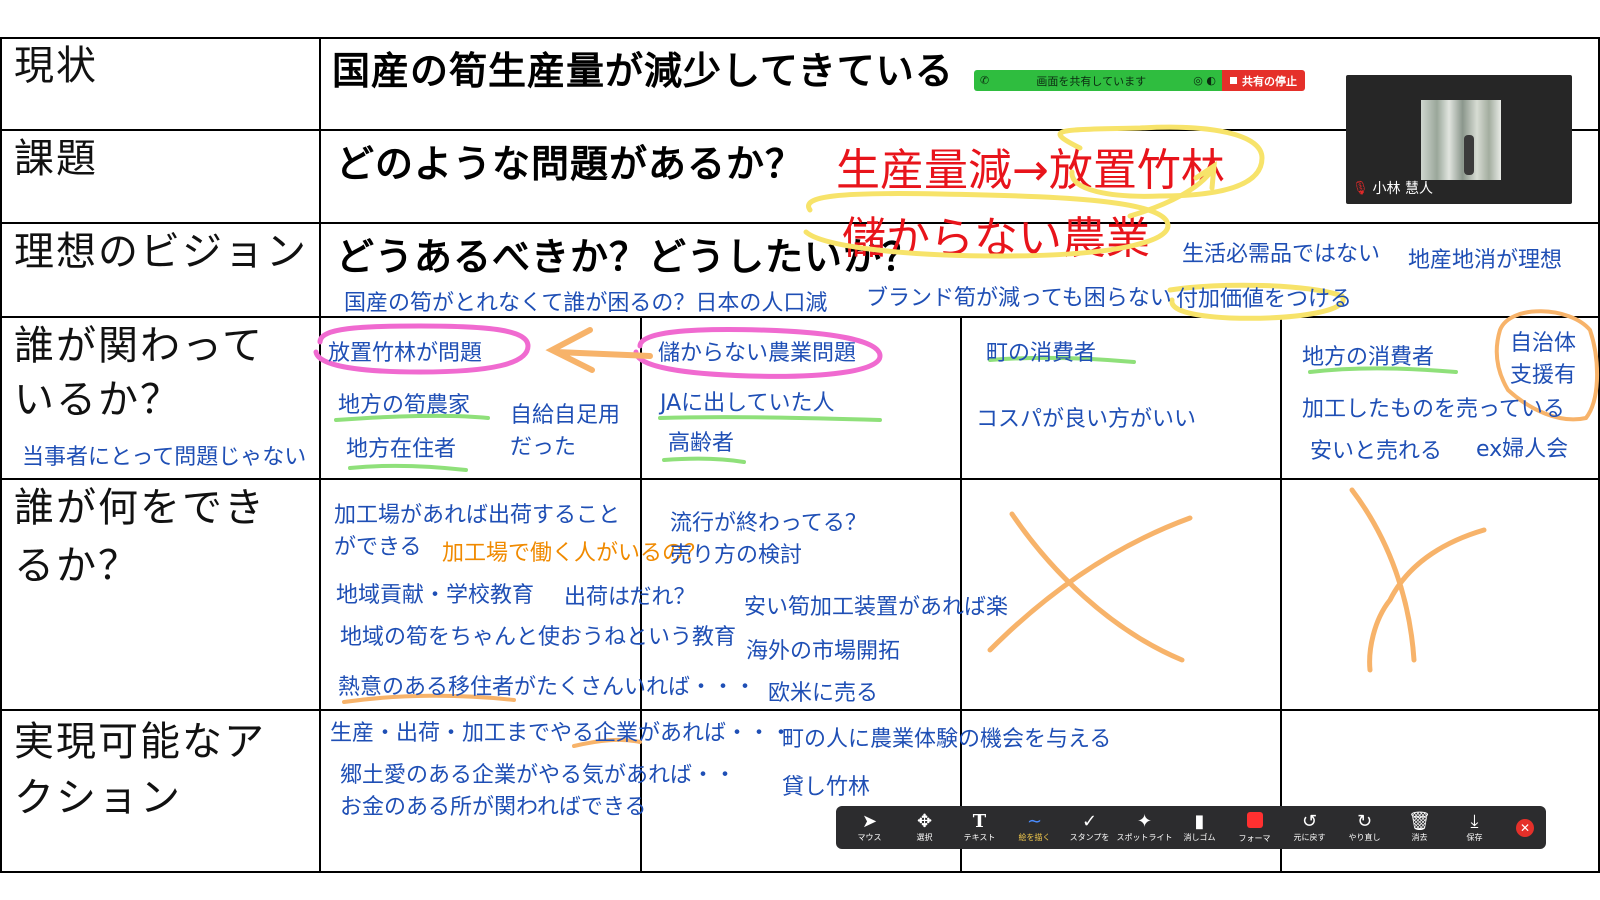 The image size is (1600, 900). What do you see at coordinates (823, 693) in the screenshot?
I see `note-sell-west: 欧米に売る` at bounding box center [823, 693].